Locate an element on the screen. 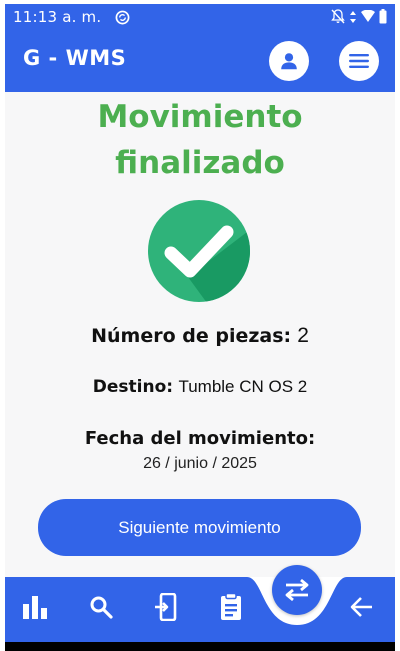 This screenshot has height=651, width=400. nav-back is located at coordinates (361, 607).